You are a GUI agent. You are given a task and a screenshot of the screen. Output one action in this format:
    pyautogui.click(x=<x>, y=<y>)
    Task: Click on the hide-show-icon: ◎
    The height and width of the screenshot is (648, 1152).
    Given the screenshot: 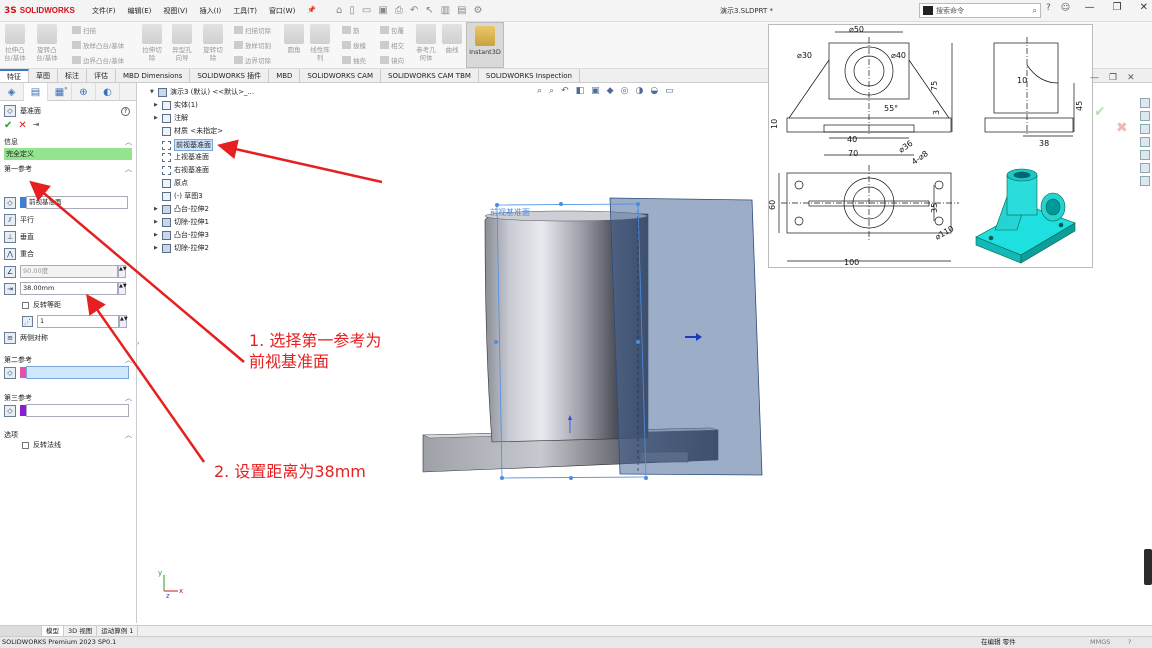 What is the action you would take?
    pyautogui.click(x=625, y=91)
    